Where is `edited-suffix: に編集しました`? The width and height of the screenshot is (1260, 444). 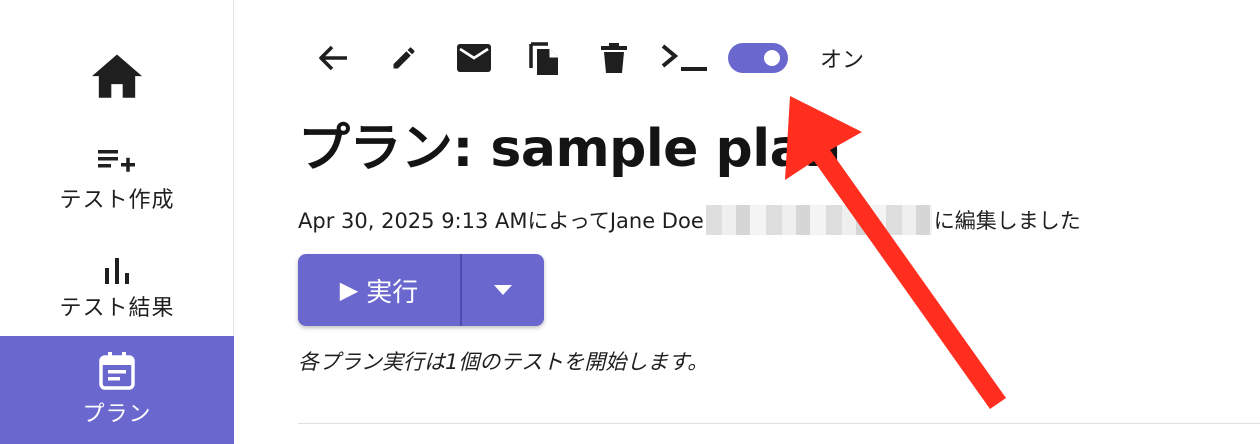
edited-suffix: に編集しました is located at coordinates (1007, 221).